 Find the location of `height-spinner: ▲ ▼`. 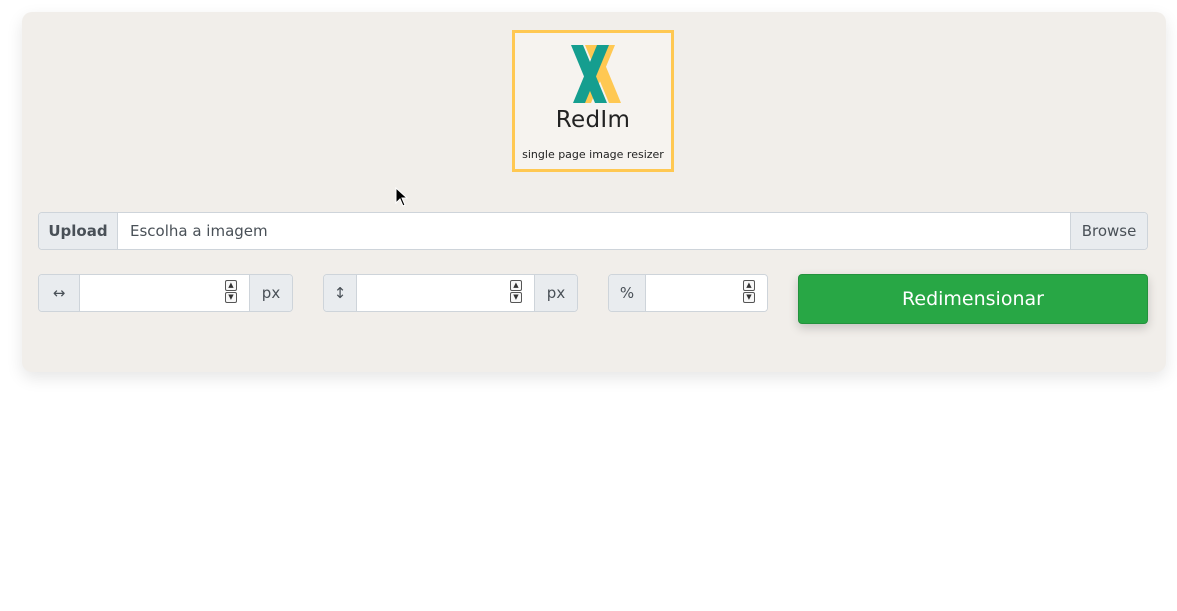

height-spinner: ▲ ▼ is located at coordinates (516, 292).